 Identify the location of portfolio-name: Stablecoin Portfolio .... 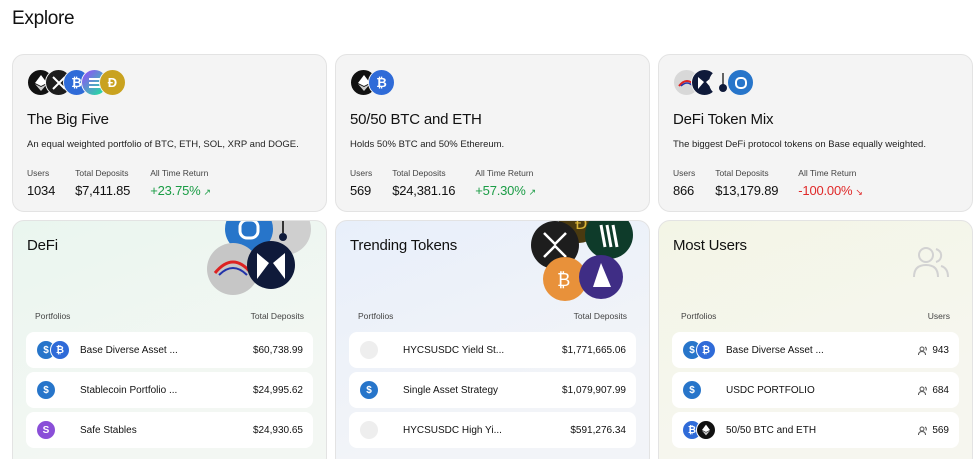
(129, 390).